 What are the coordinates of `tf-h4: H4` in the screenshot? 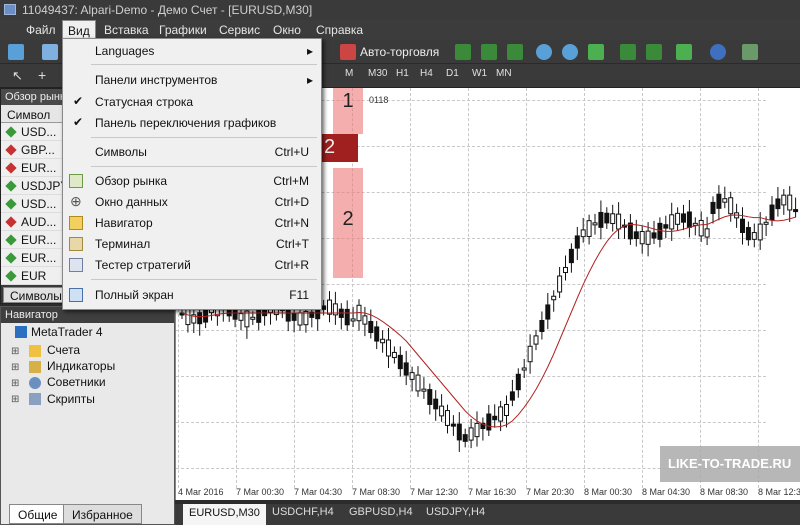 It's located at (426, 73).